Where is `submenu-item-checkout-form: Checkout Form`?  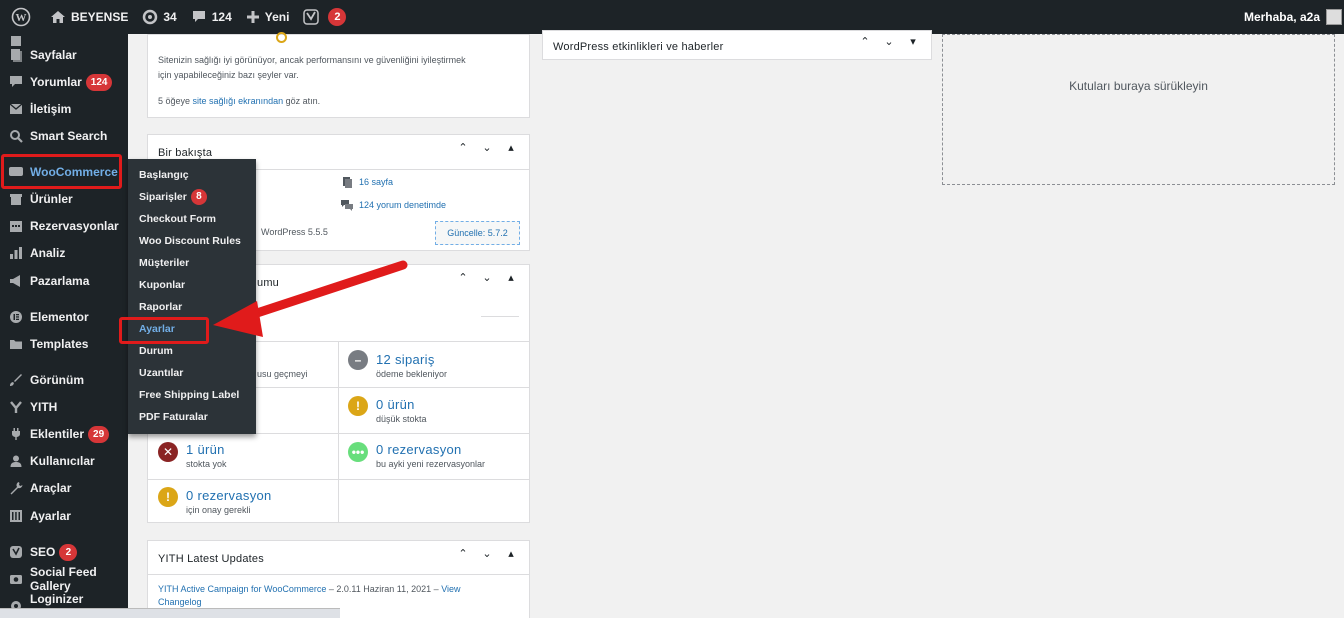
submenu-item-checkout-form: Checkout Form is located at coordinates (177, 219).